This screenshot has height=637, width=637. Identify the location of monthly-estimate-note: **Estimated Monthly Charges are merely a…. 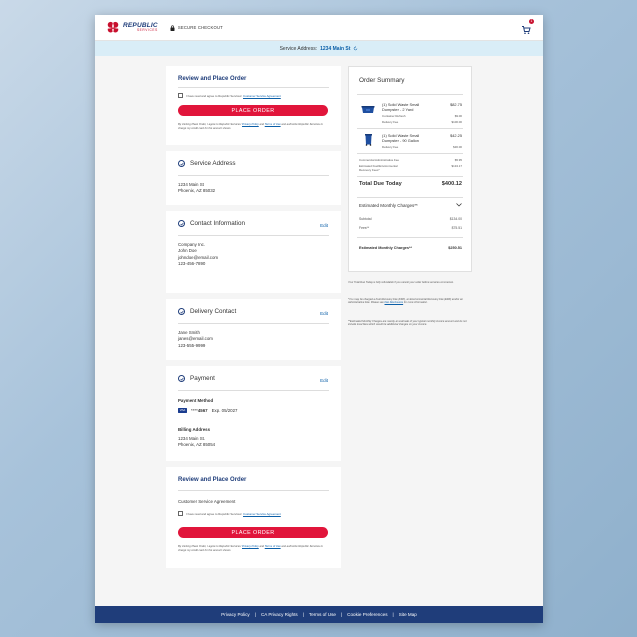
(407, 323).